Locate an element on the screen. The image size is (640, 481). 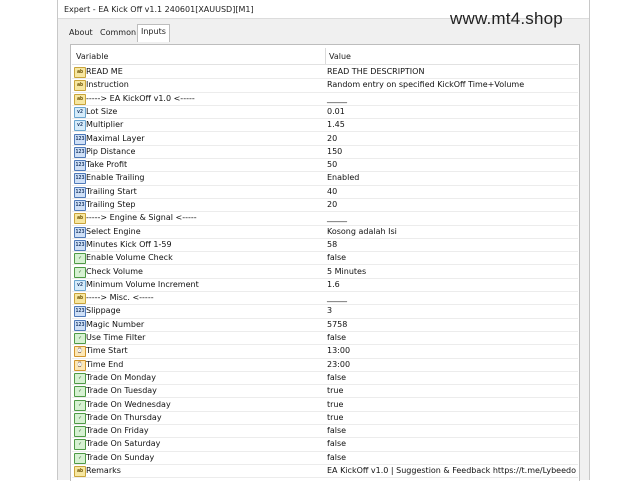
table-row: 123 Minutes Kick Off 1-59 58 is located at coordinates (325, 245).